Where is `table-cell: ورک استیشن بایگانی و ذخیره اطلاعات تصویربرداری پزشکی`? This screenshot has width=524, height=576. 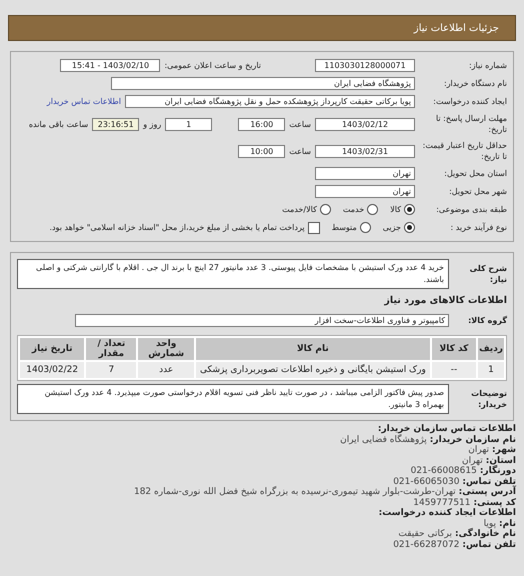
table-cell: ورک استیشن بایگانی و ذخیره اطلاعات تصویربرداری پزشکی is located at coordinates (313, 370).